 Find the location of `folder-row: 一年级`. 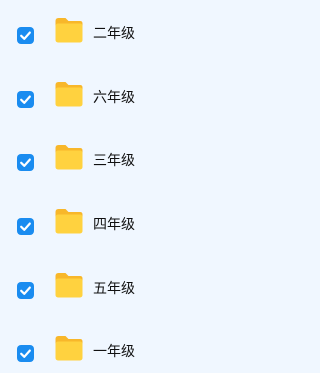

folder-row: 一年级 is located at coordinates (135, 353).